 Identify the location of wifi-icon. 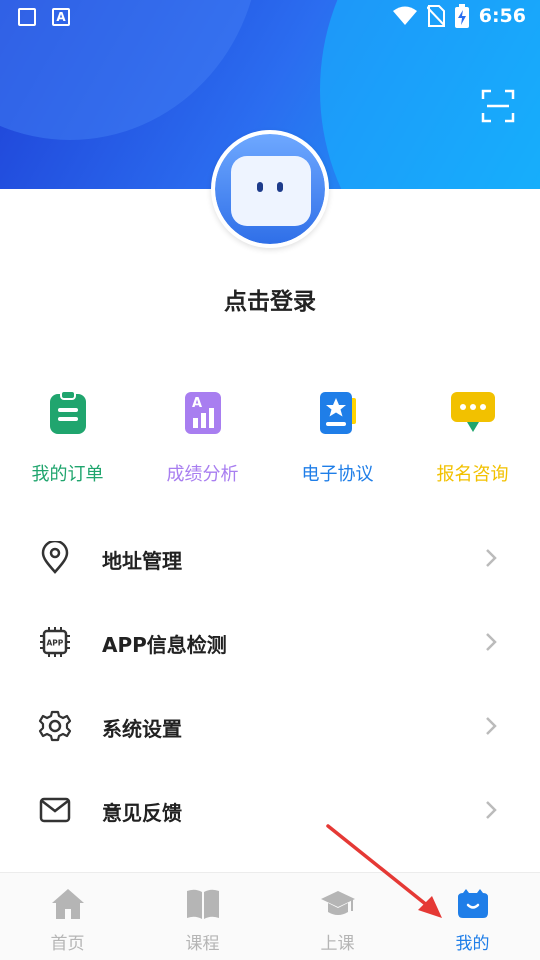
(404, 15).